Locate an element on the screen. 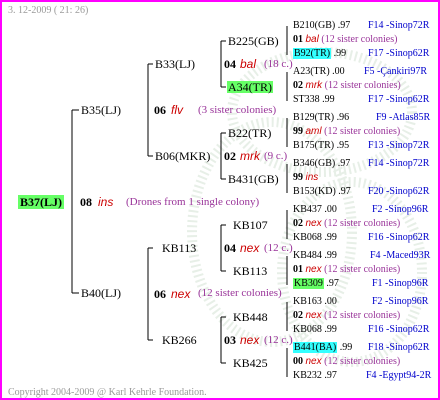 The image size is (440, 400). grandparent-generation: 03 is located at coordinates (230, 340).